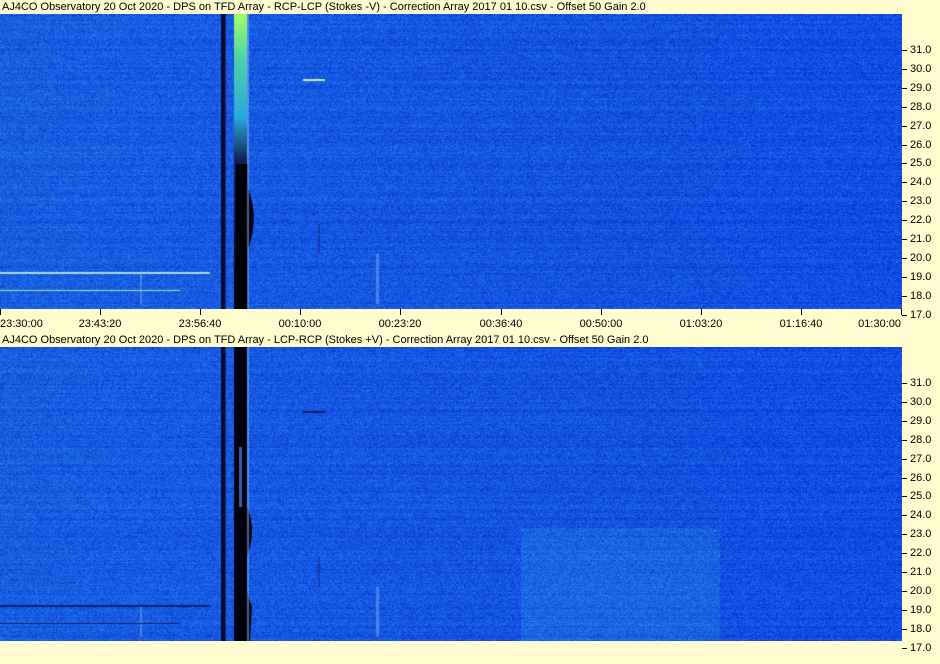 This screenshot has height=664, width=940. Describe the element at coordinates (921, 534) in the screenshot. I see `bottom-freq-label: 23.0` at that location.